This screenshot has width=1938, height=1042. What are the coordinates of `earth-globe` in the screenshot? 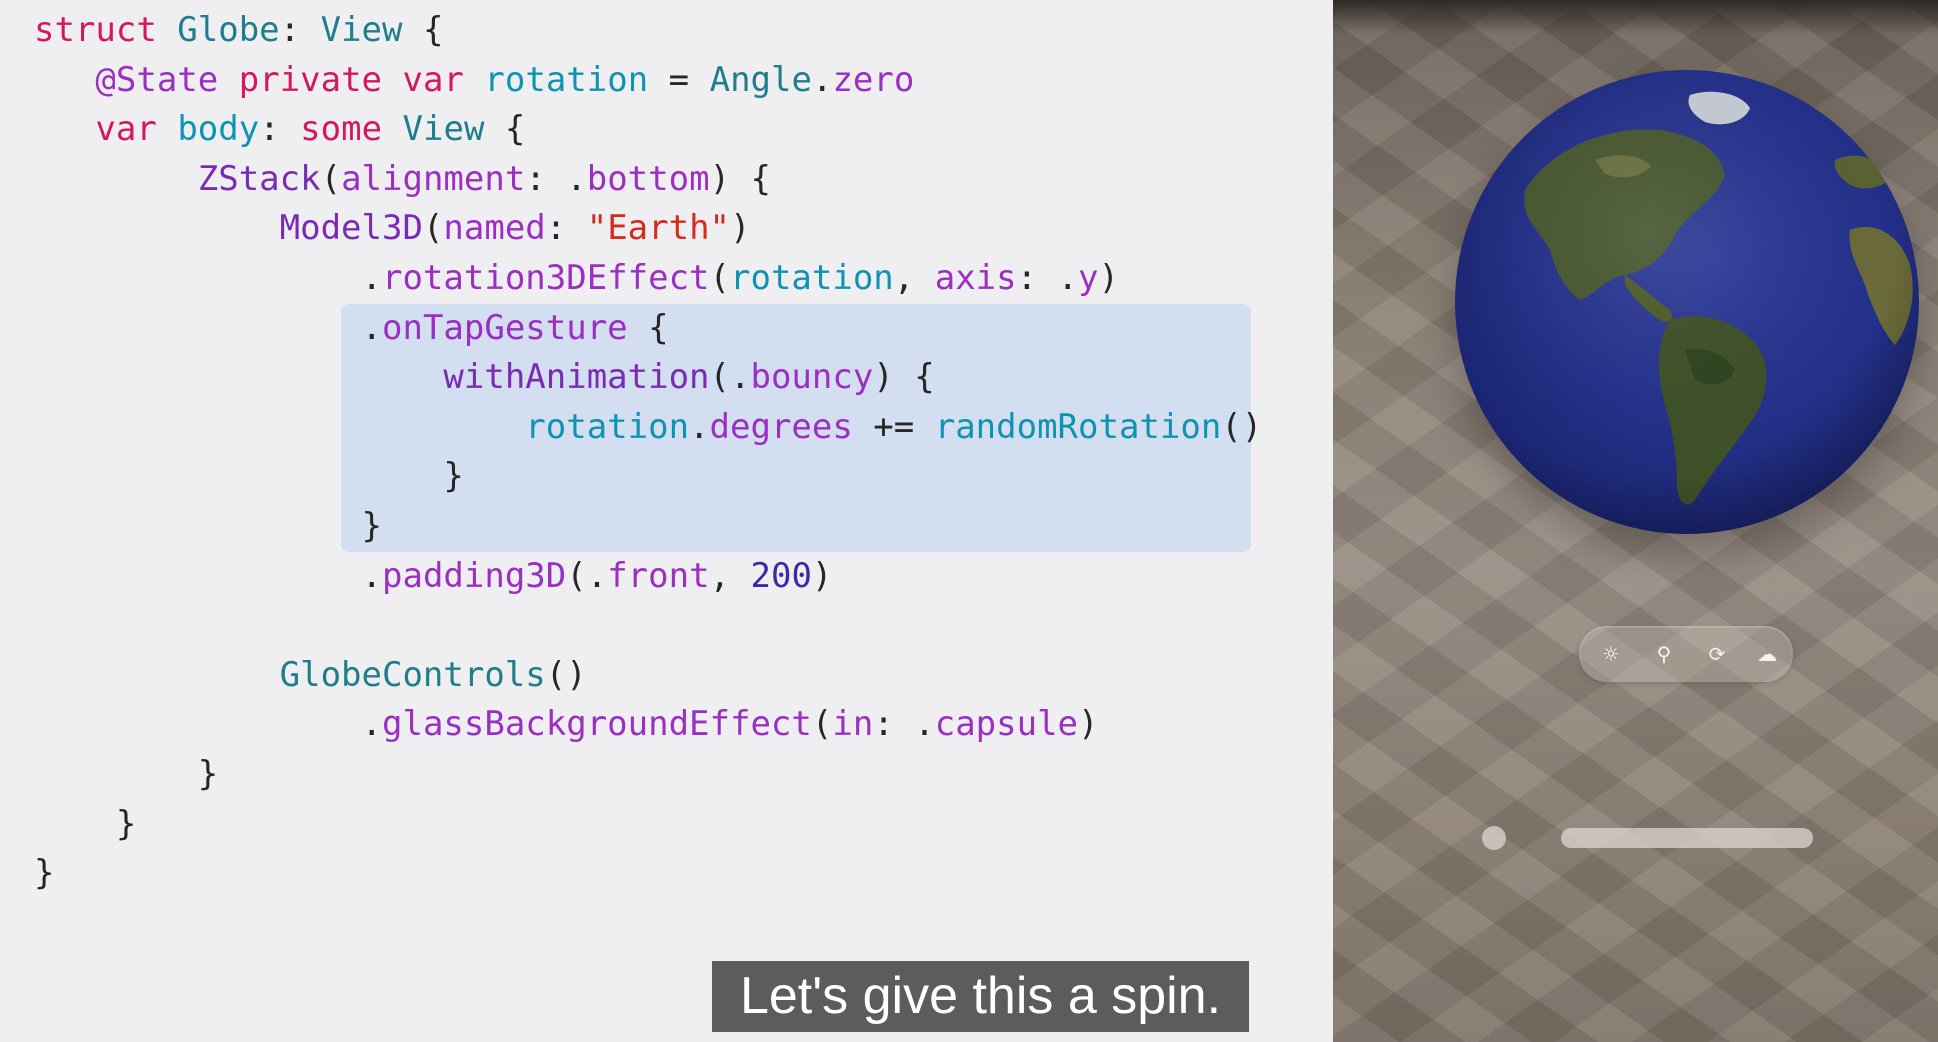 It's located at (1687, 302).